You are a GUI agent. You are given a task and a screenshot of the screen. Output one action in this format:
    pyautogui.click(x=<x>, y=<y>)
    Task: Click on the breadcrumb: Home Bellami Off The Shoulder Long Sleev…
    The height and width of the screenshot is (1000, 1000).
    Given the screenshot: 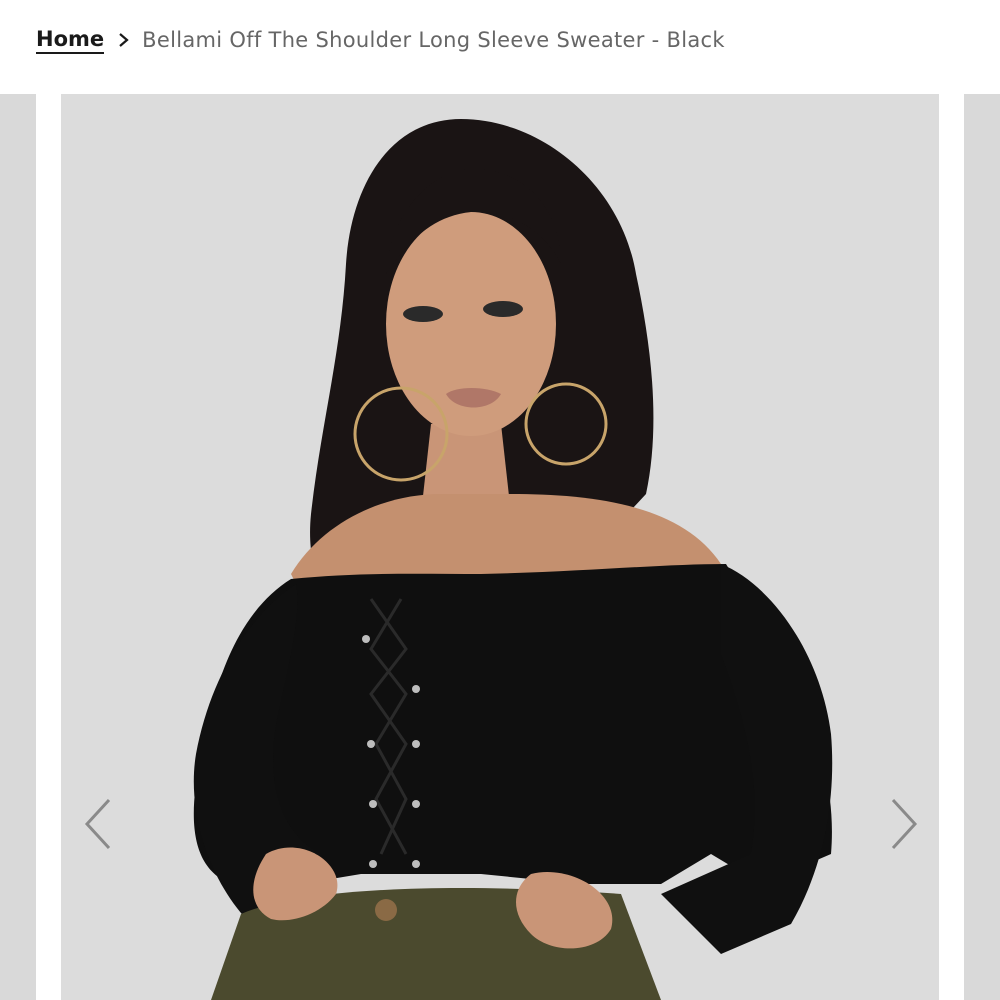 What is the action you would take?
    pyautogui.click(x=380, y=40)
    